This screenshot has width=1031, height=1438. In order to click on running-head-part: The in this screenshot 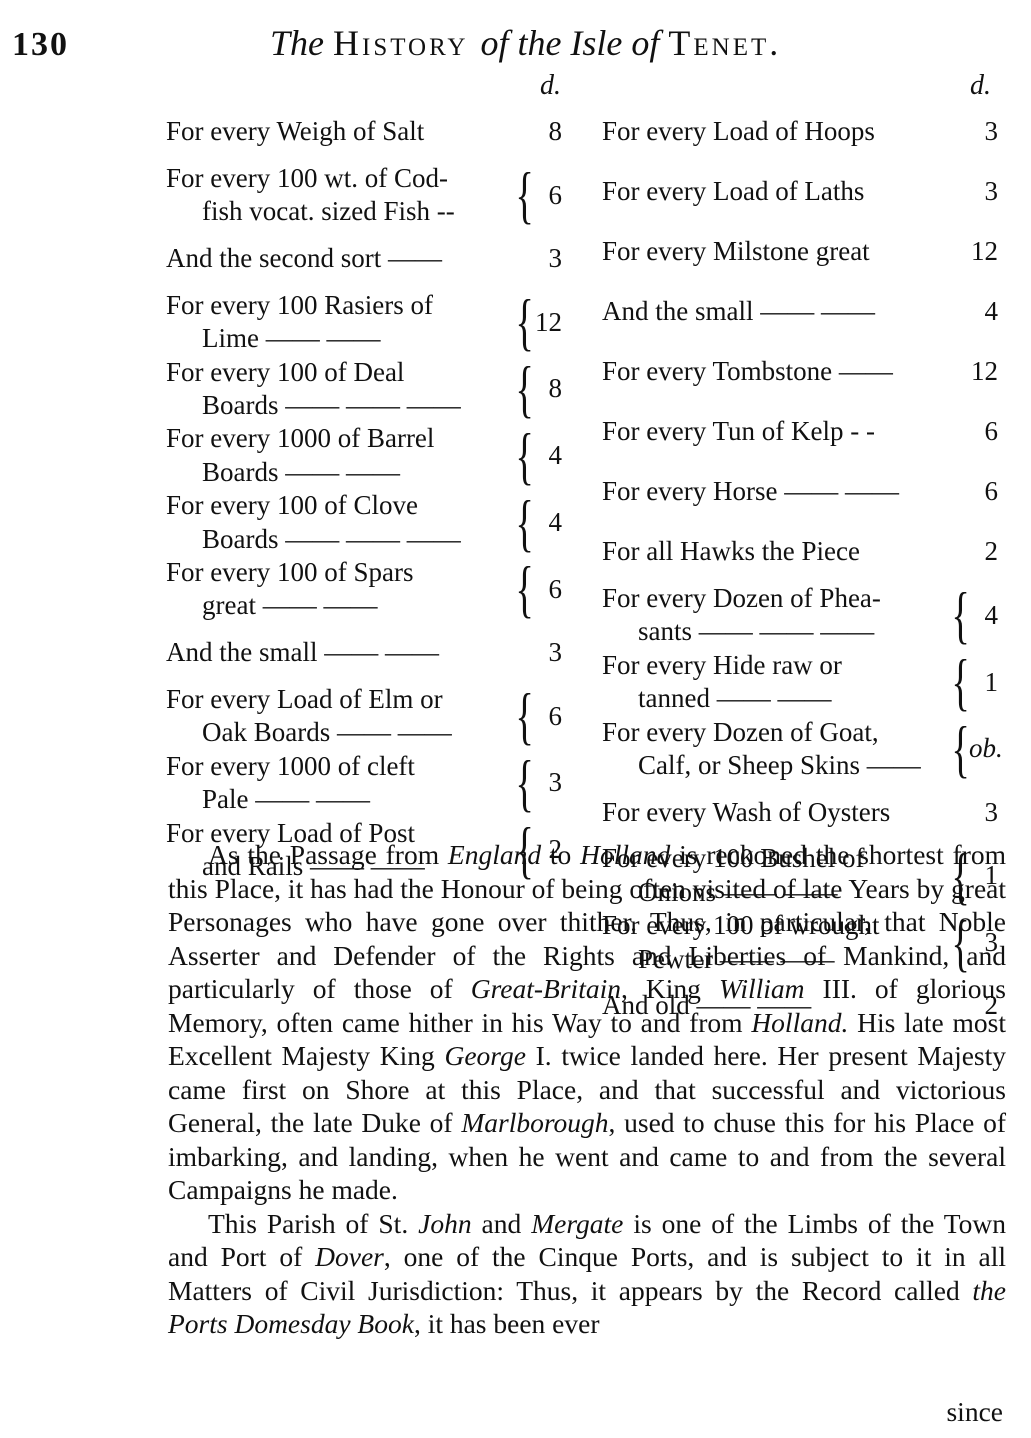, I will do `click(301, 43)`.